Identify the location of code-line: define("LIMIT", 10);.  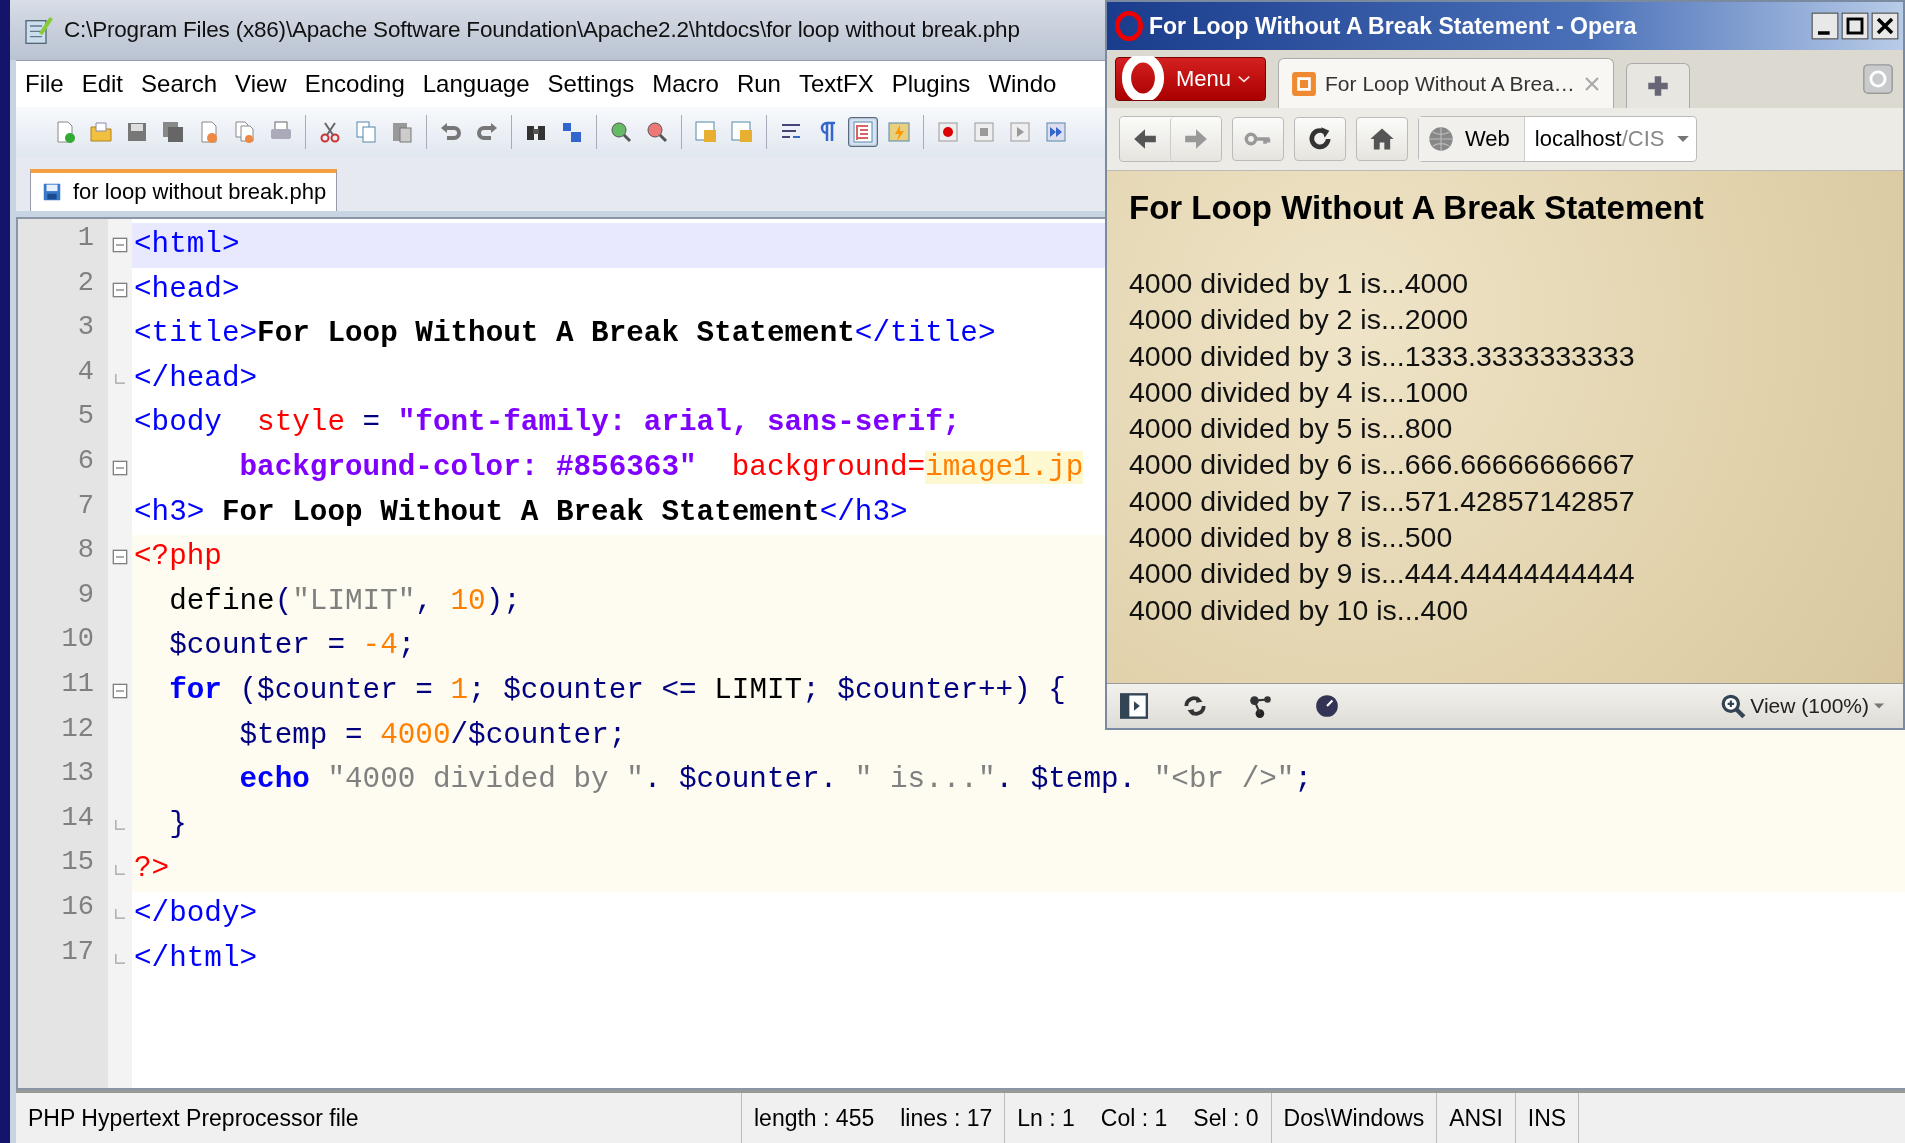
(344, 601).